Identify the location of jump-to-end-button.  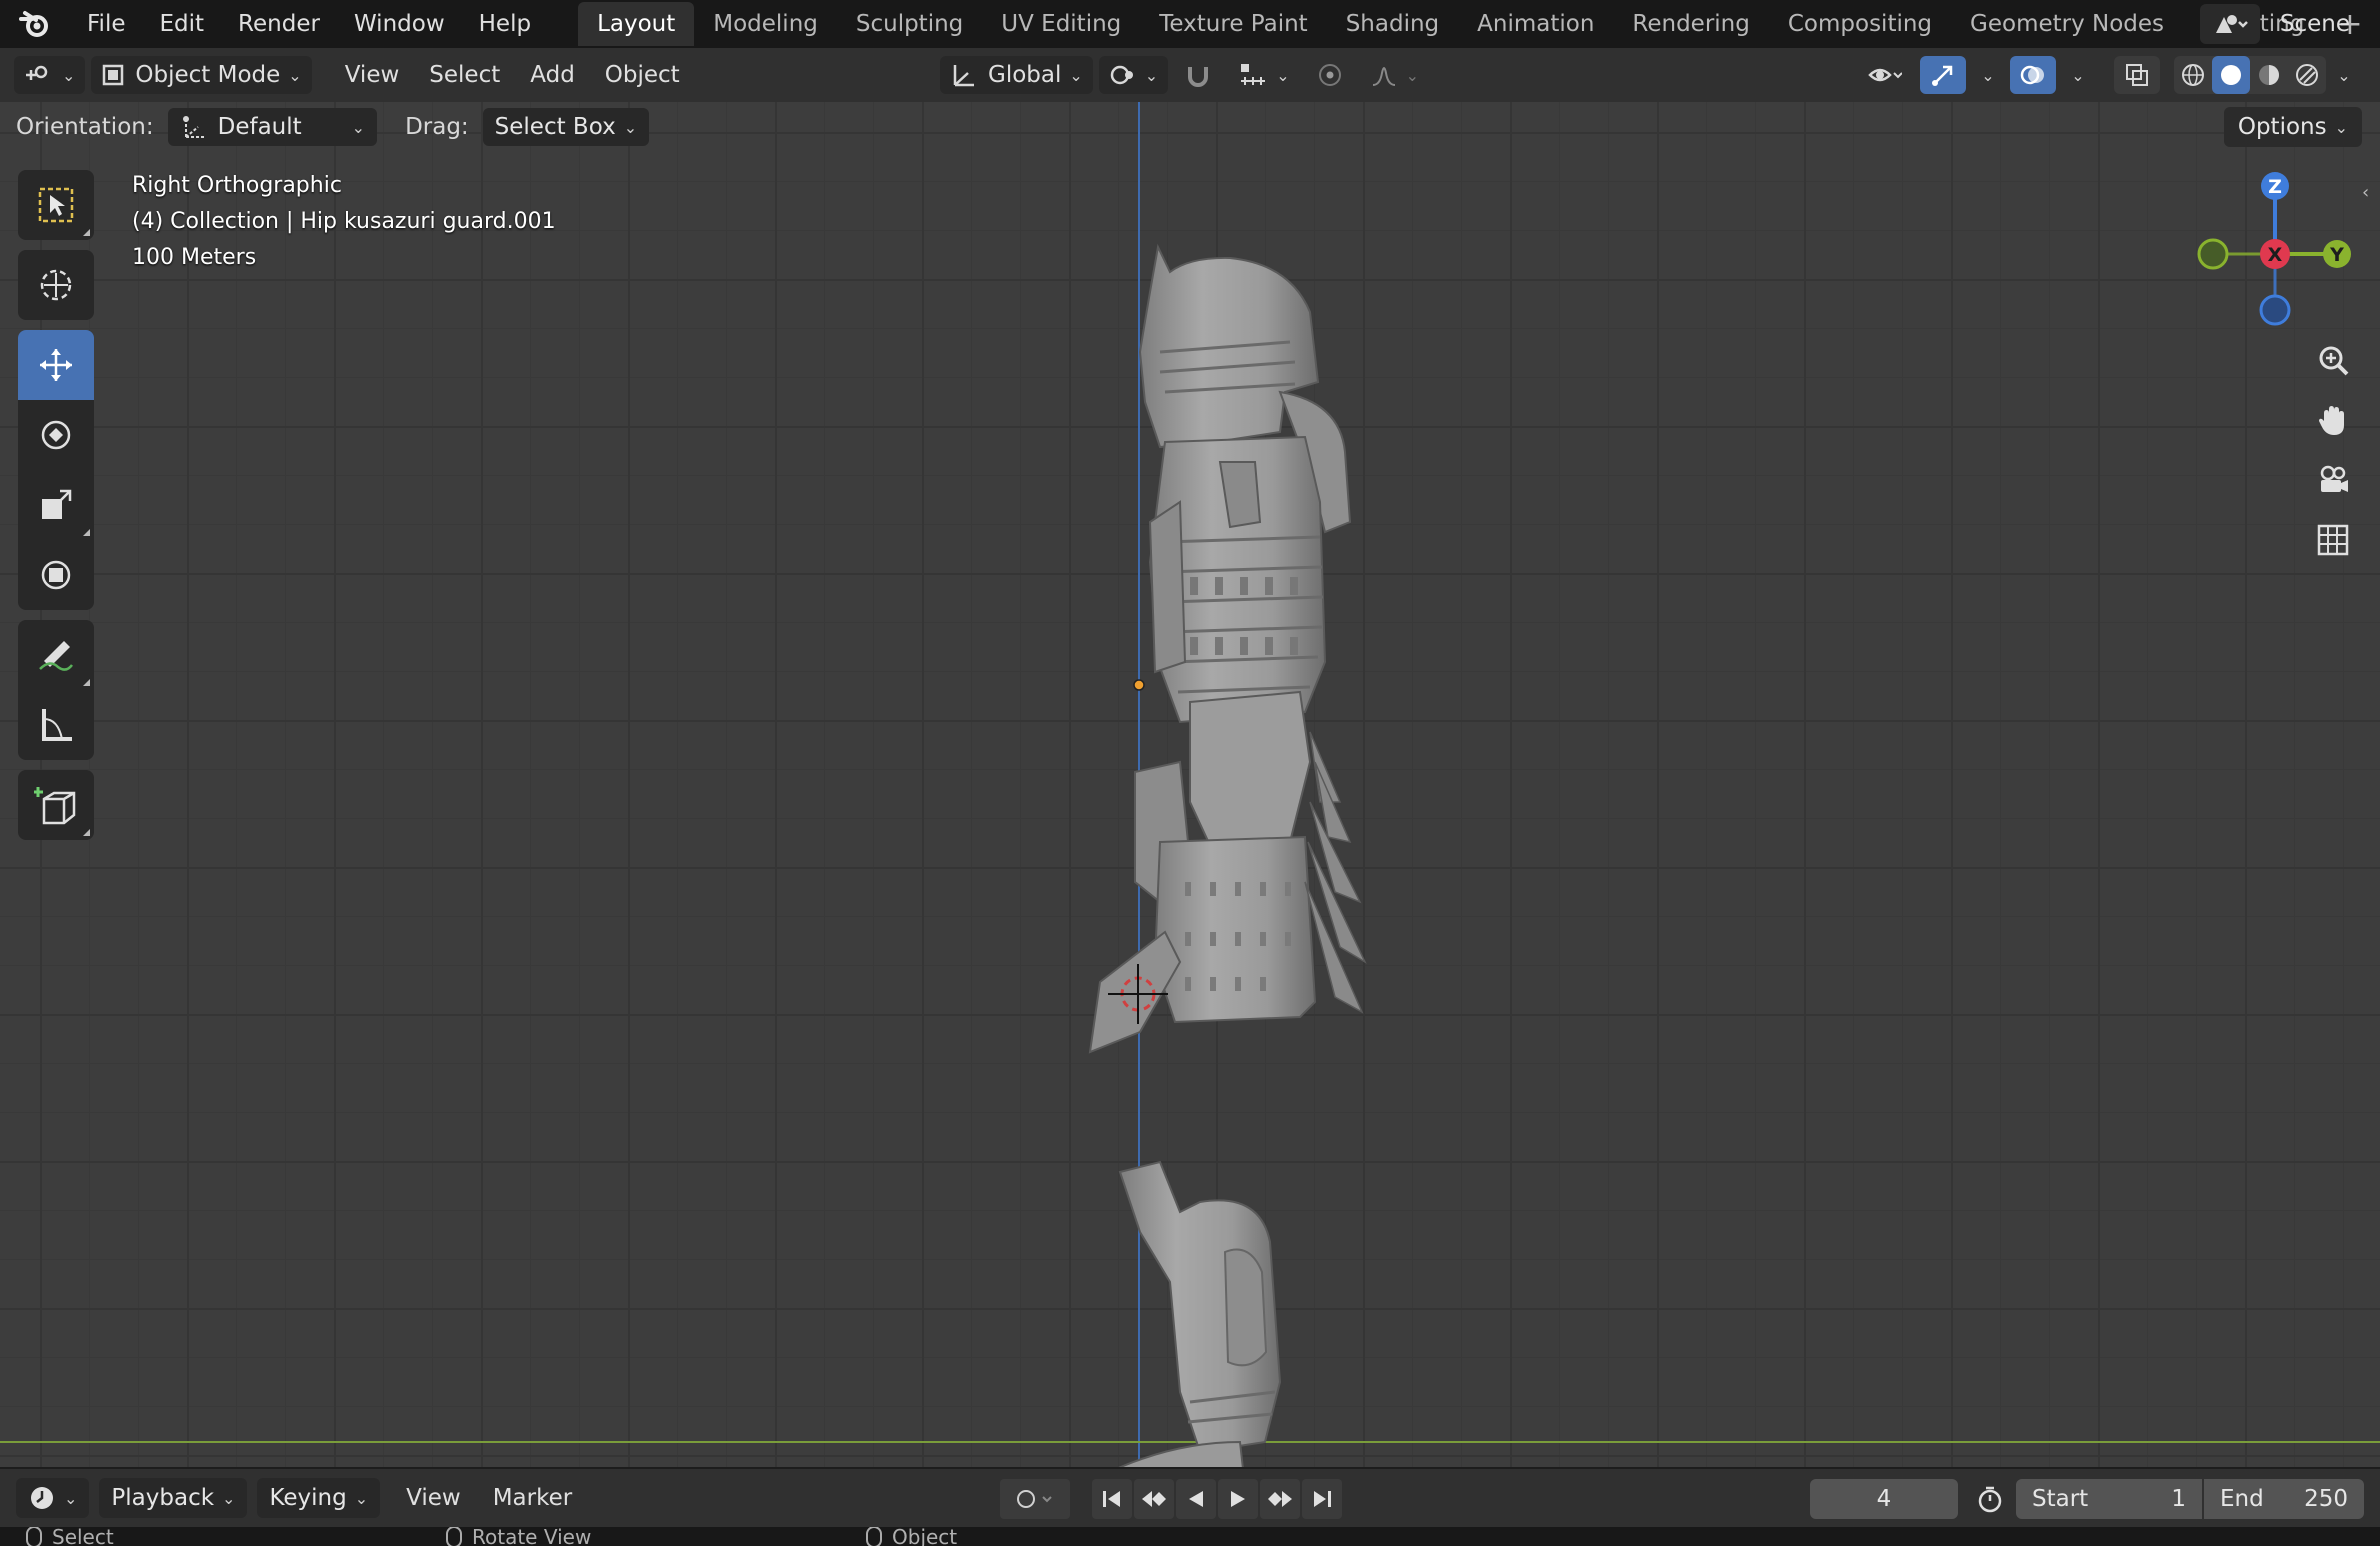
(1322, 1499).